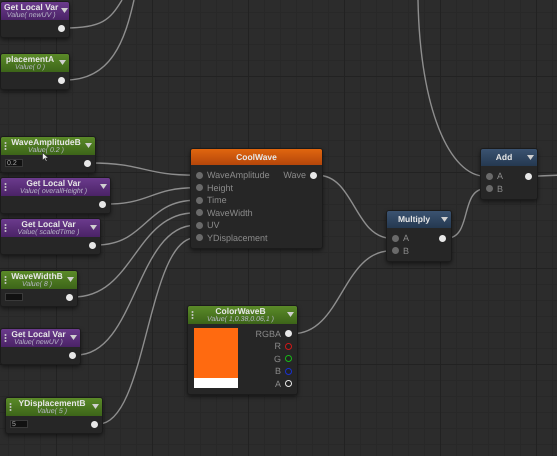 The width and height of the screenshot is (557, 456). I want to click on port-label: UV, so click(213, 225).